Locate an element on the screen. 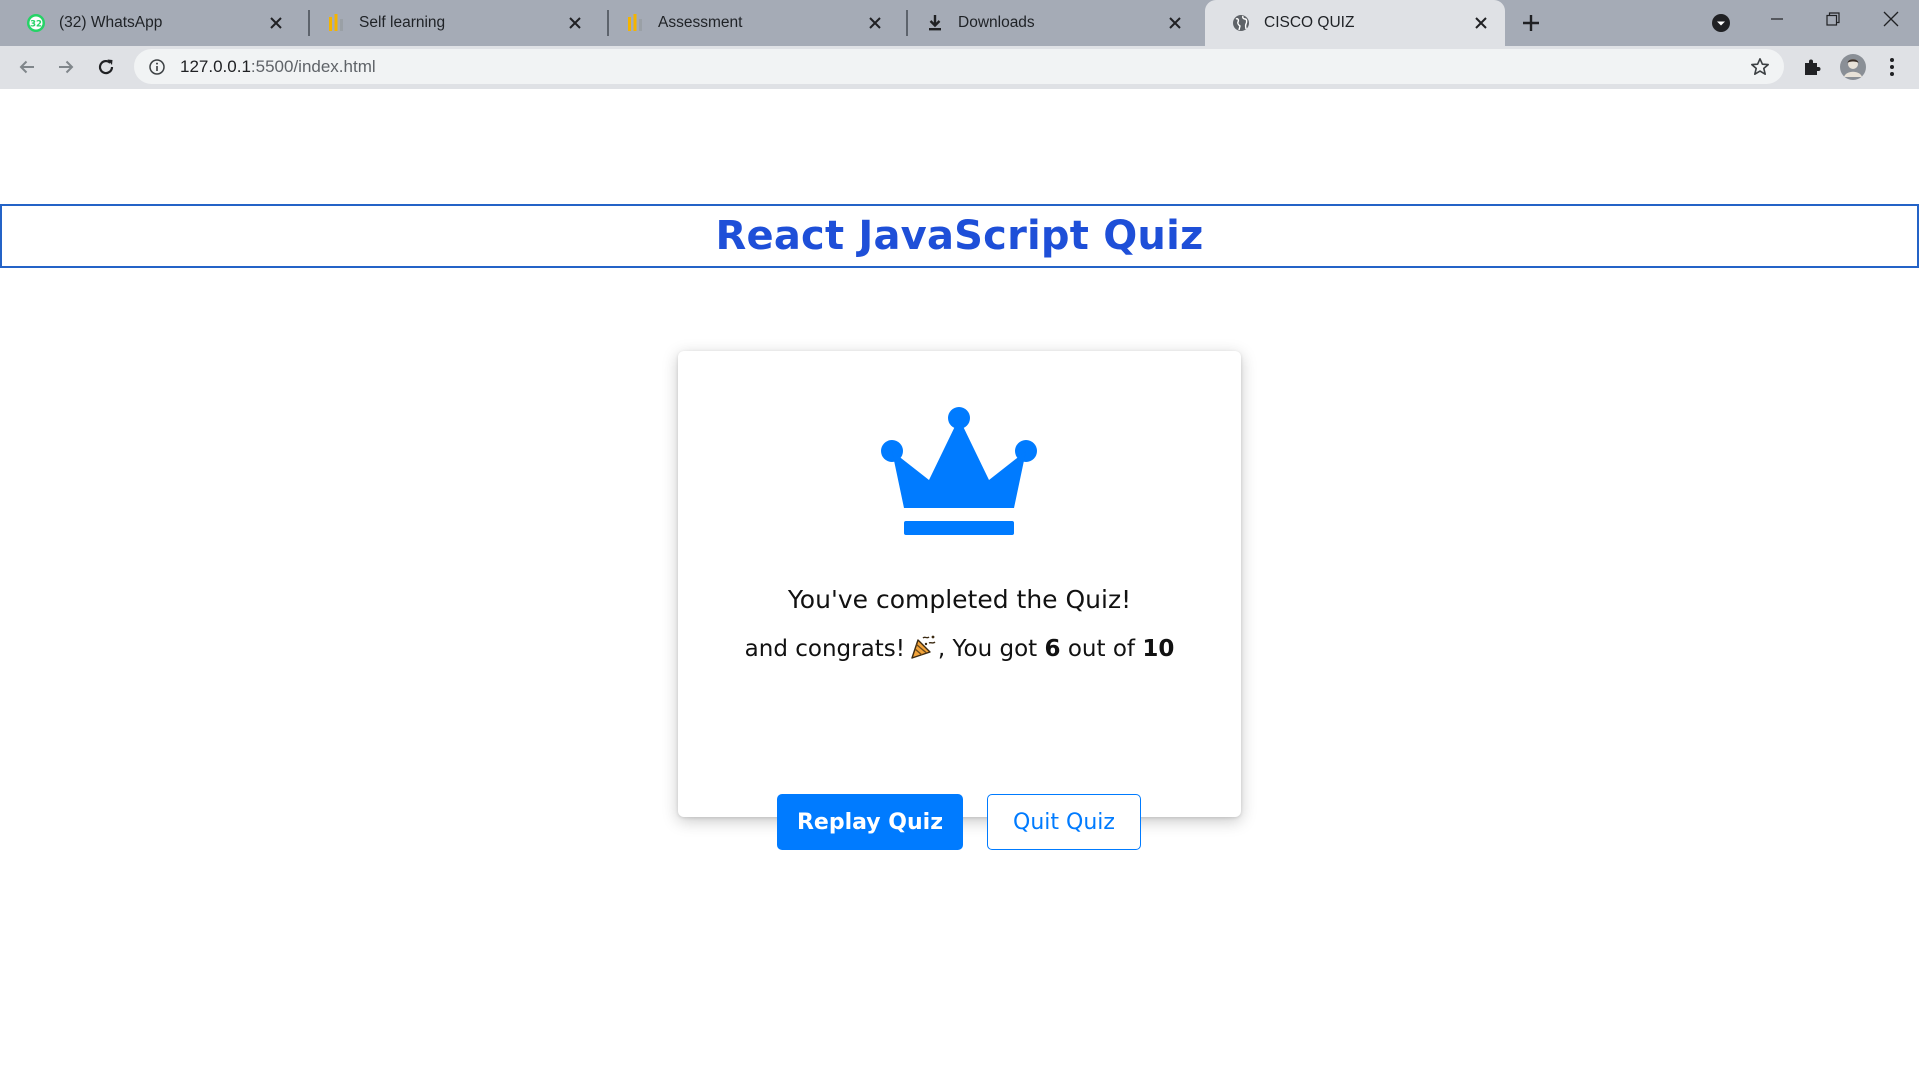  tab-cisco-quiz: CISCO QUIZ is located at coordinates (1355, 23).